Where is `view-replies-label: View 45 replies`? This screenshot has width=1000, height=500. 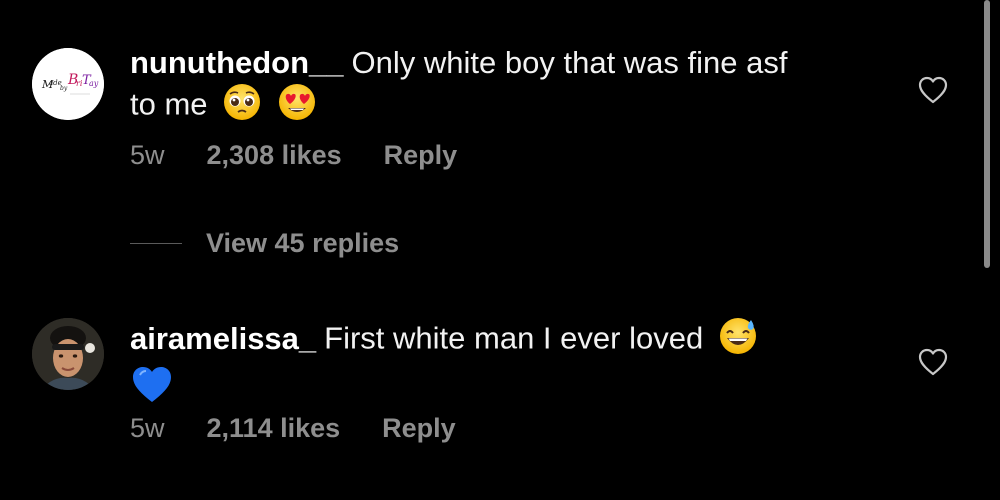 view-replies-label: View 45 replies is located at coordinates (303, 243).